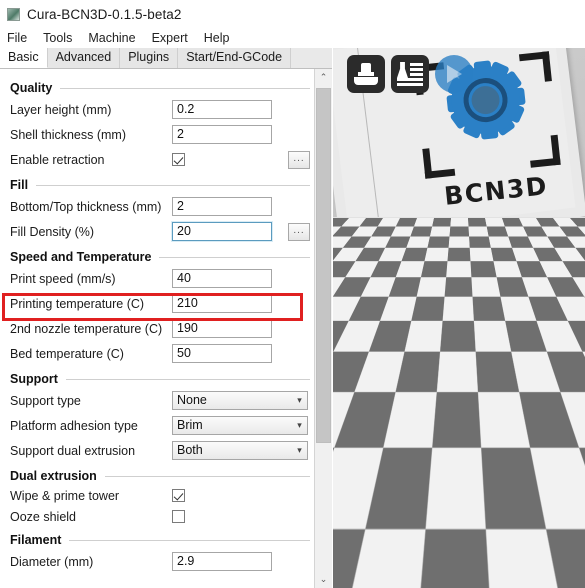 This screenshot has width=585, height=588. Describe the element at coordinates (240, 400) in the screenshot. I see `support-type-dropdown: None ▾` at that location.